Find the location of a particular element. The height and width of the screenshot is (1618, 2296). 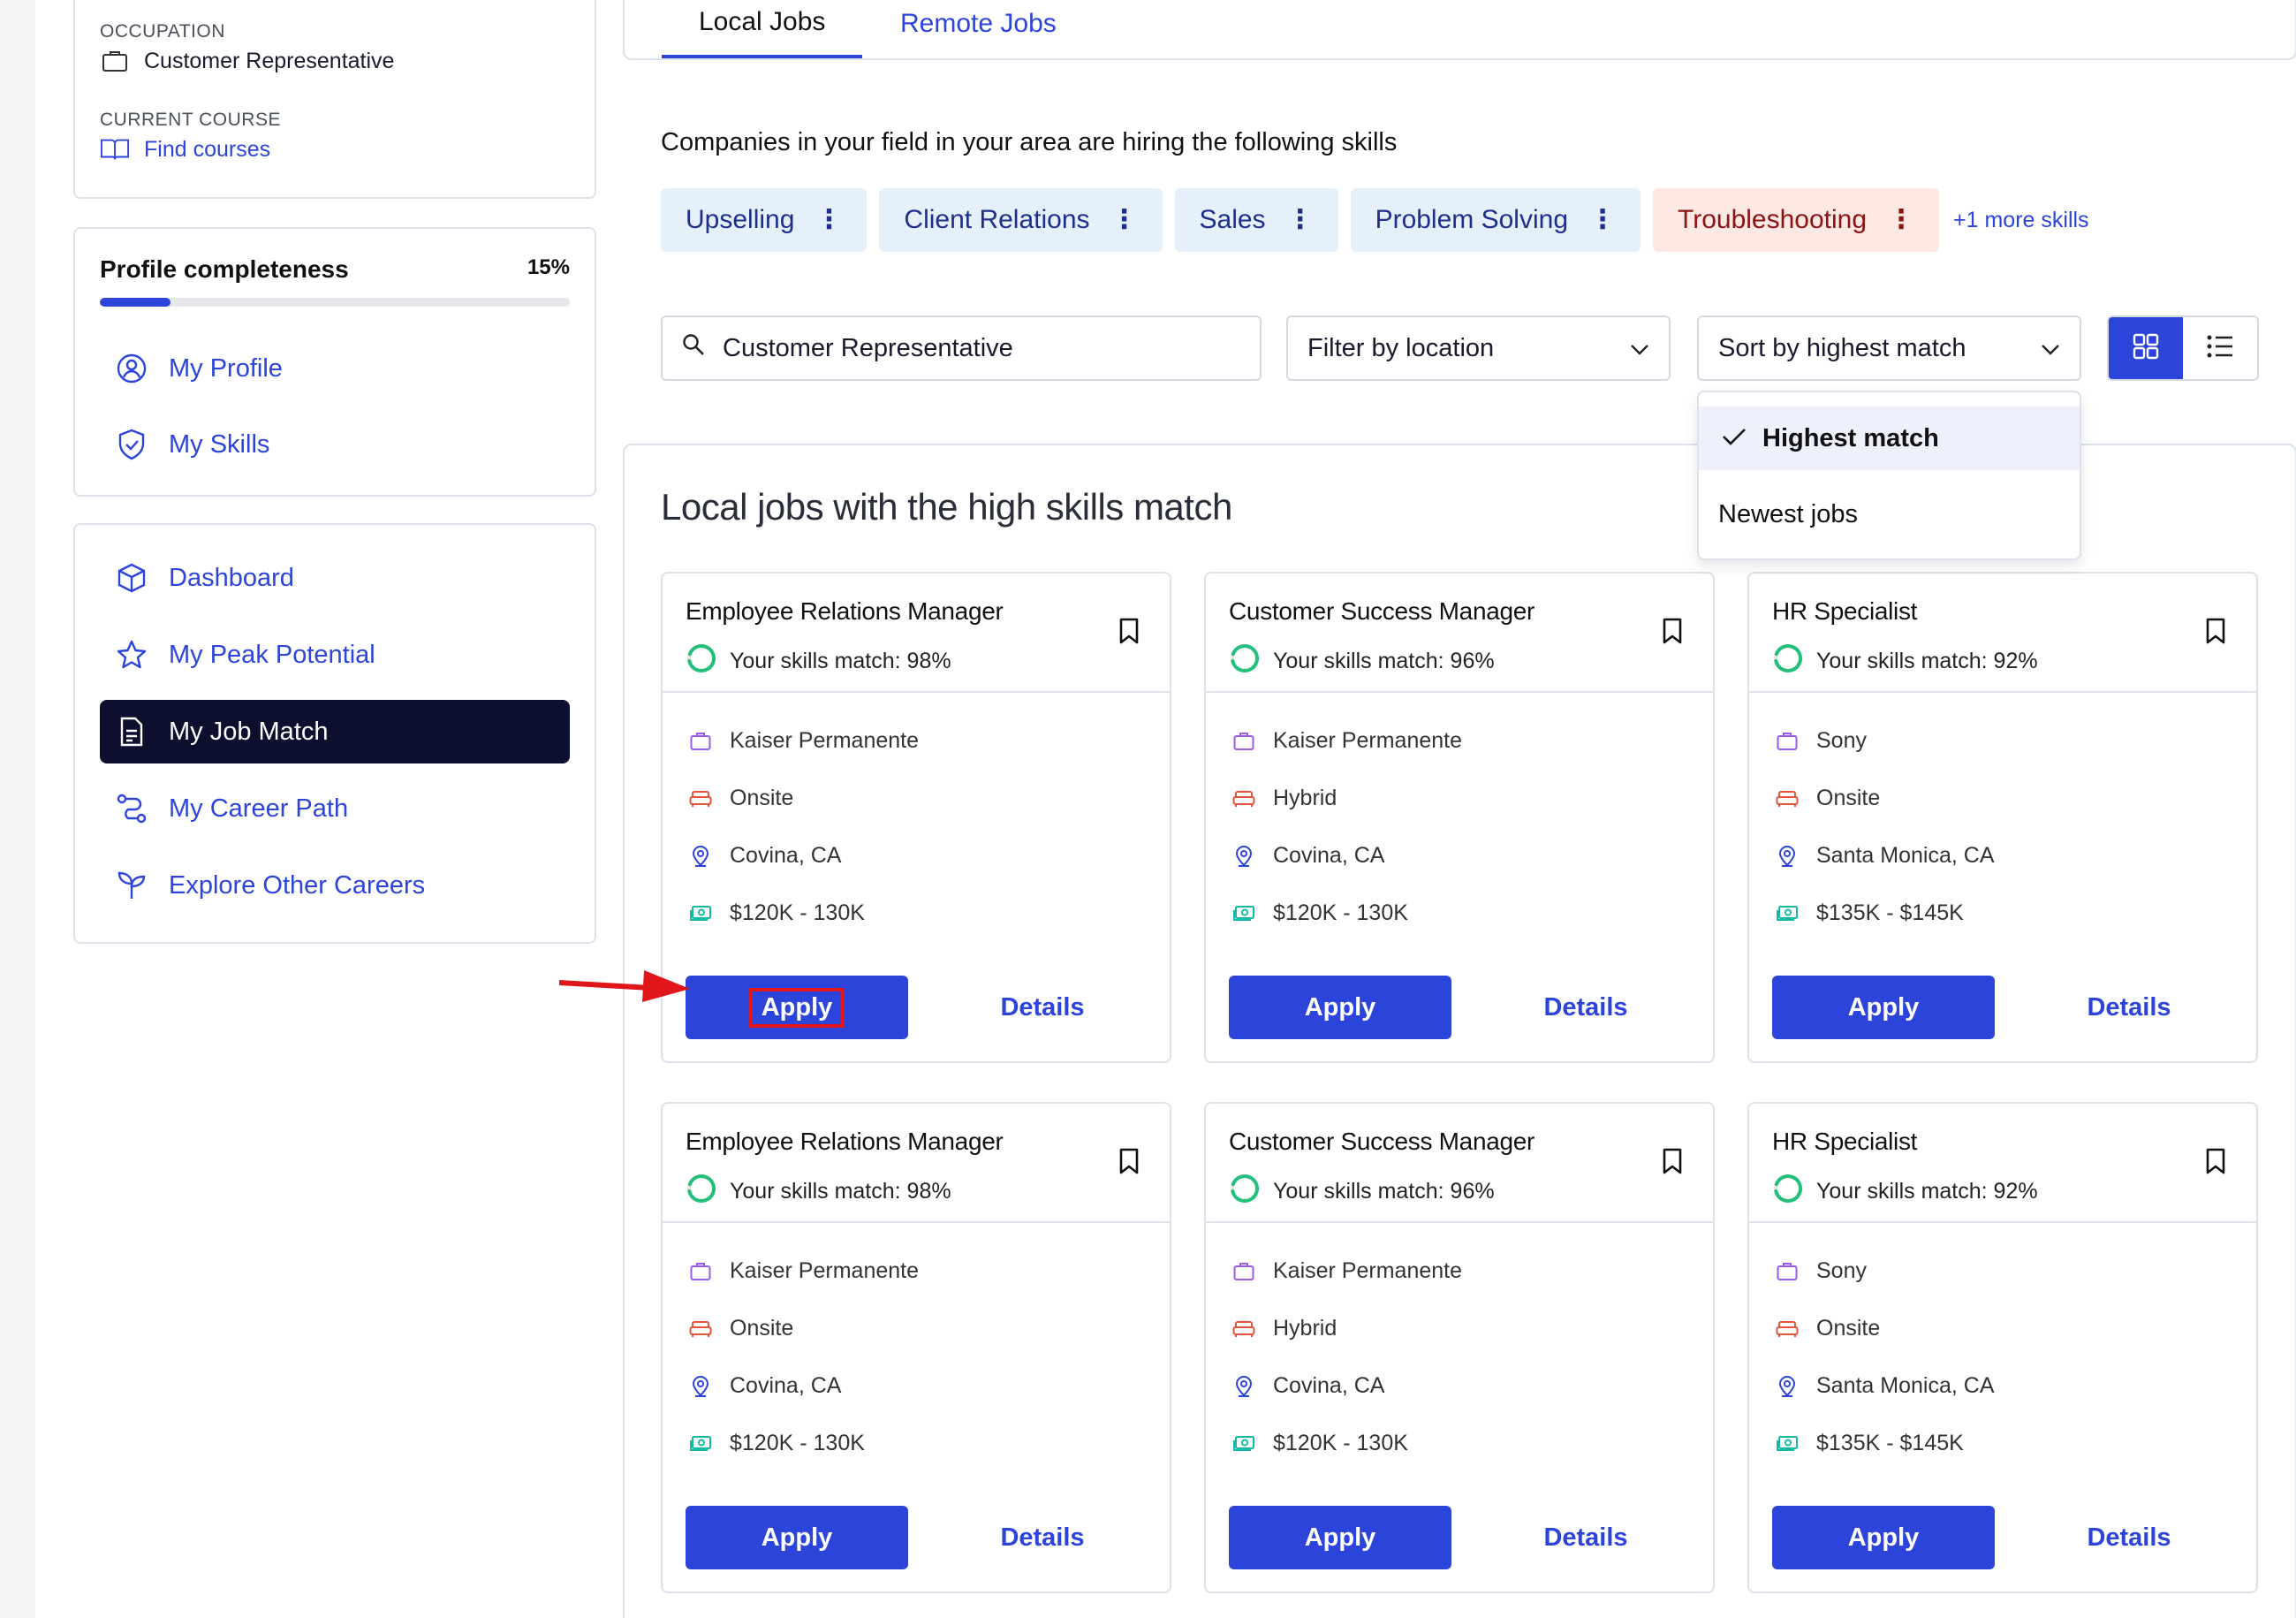

job-salary: $135K - $145K is located at coordinates (1870, 913).